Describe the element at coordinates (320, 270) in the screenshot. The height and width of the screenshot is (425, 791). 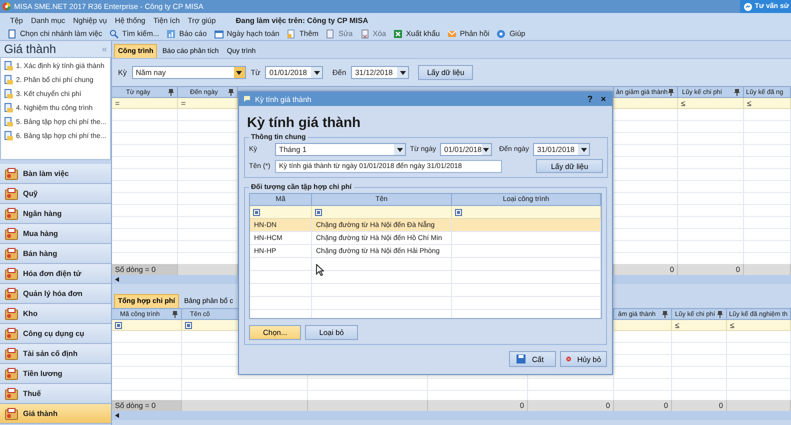
I see `mouse-cursor-icon` at that location.